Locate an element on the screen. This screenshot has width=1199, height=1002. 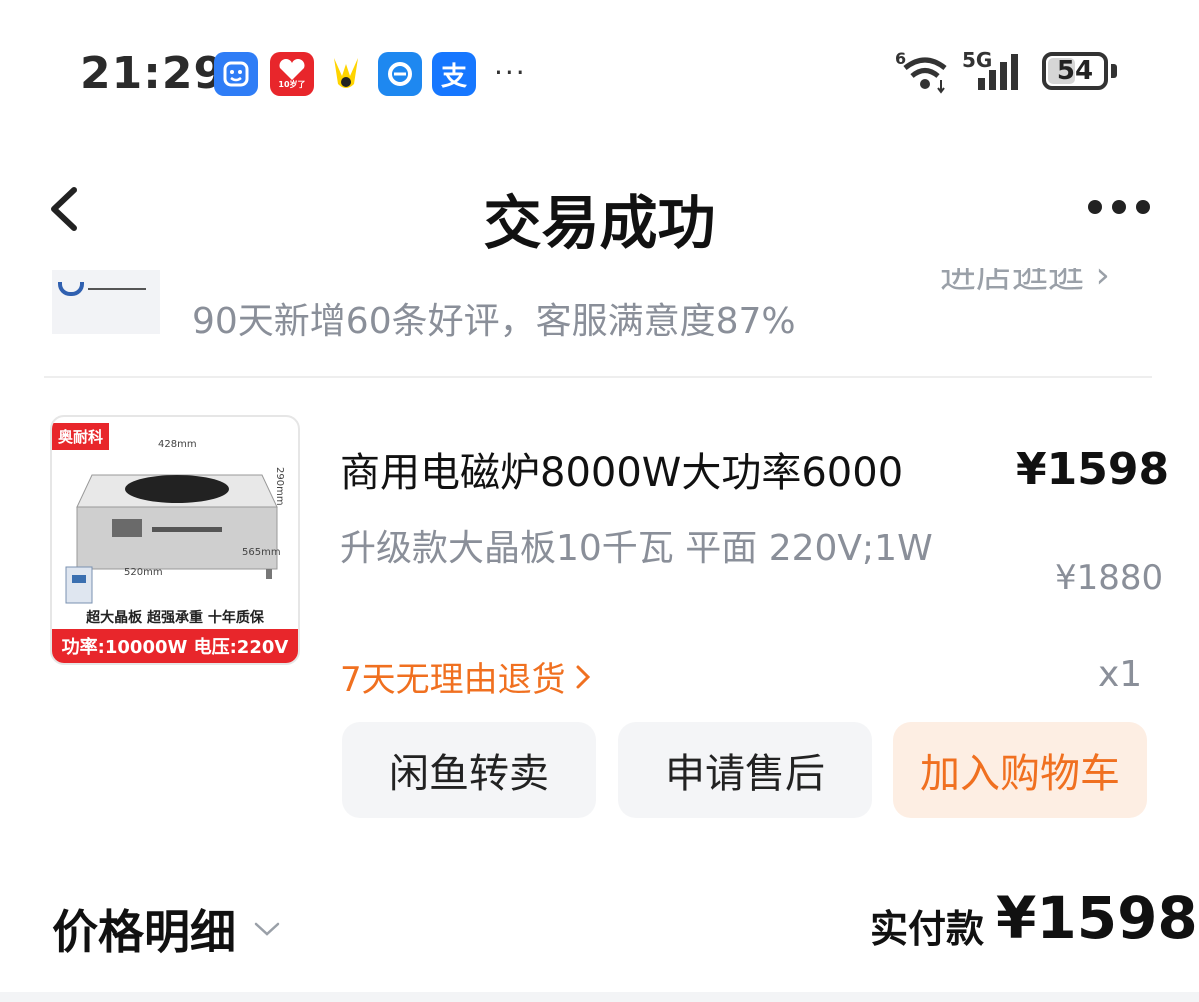
dim-height-label: 290mm is located at coordinates (279, 486).